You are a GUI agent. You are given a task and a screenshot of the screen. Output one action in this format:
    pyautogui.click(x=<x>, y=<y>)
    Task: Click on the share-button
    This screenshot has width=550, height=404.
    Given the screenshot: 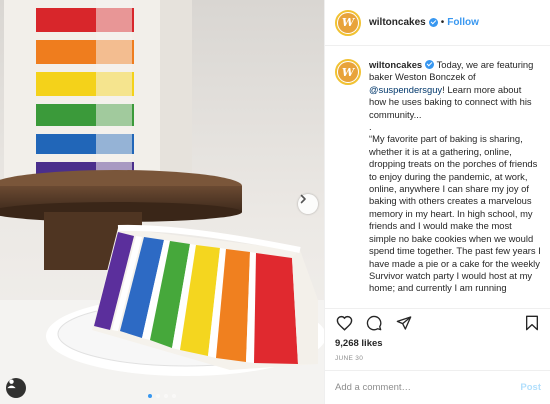 What is the action you would take?
    pyautogui.click(x=404, y=323)
    